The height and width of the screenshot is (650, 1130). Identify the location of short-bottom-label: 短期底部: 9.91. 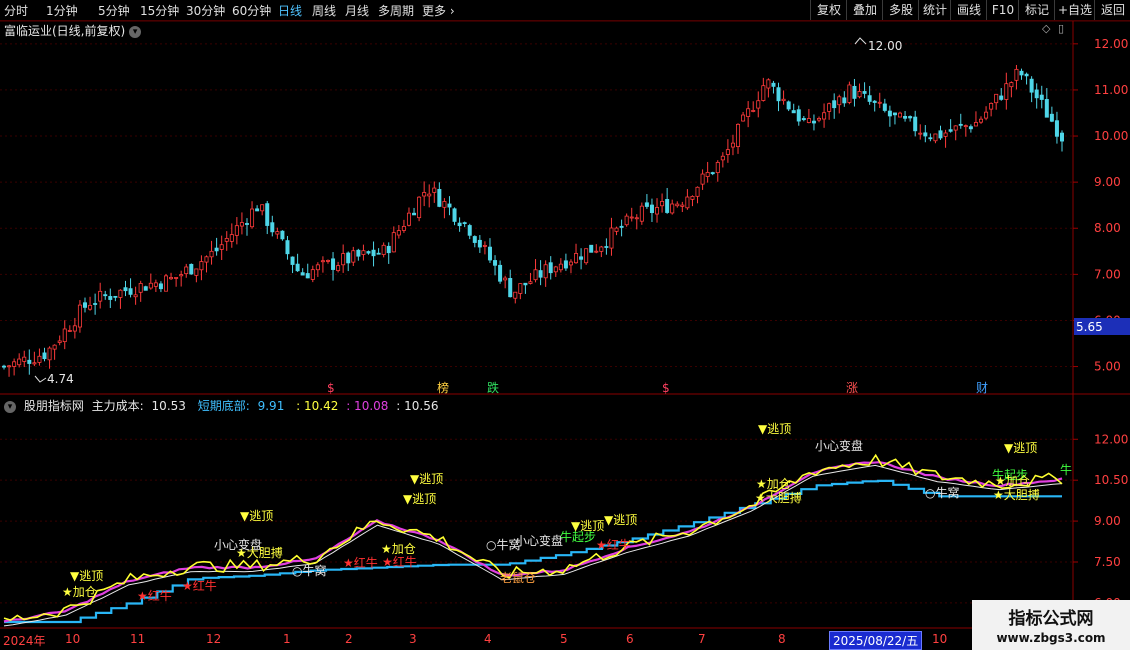
(243, 406).